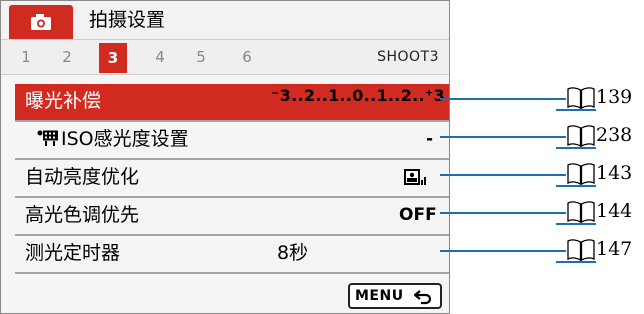 The width and height of the screenshot is (644, 314). Describe the element at coordinates (232, 178) in the screenshot. I see `menu-item-auto-lighting-optimizer: 自动亮度优化` at that location.